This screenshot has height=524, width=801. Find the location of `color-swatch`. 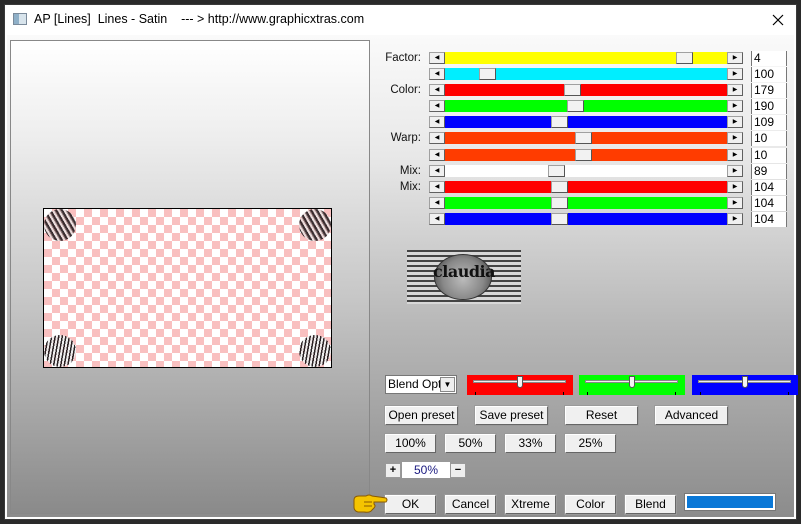

color-swatch is located at coordinates (730, 502).